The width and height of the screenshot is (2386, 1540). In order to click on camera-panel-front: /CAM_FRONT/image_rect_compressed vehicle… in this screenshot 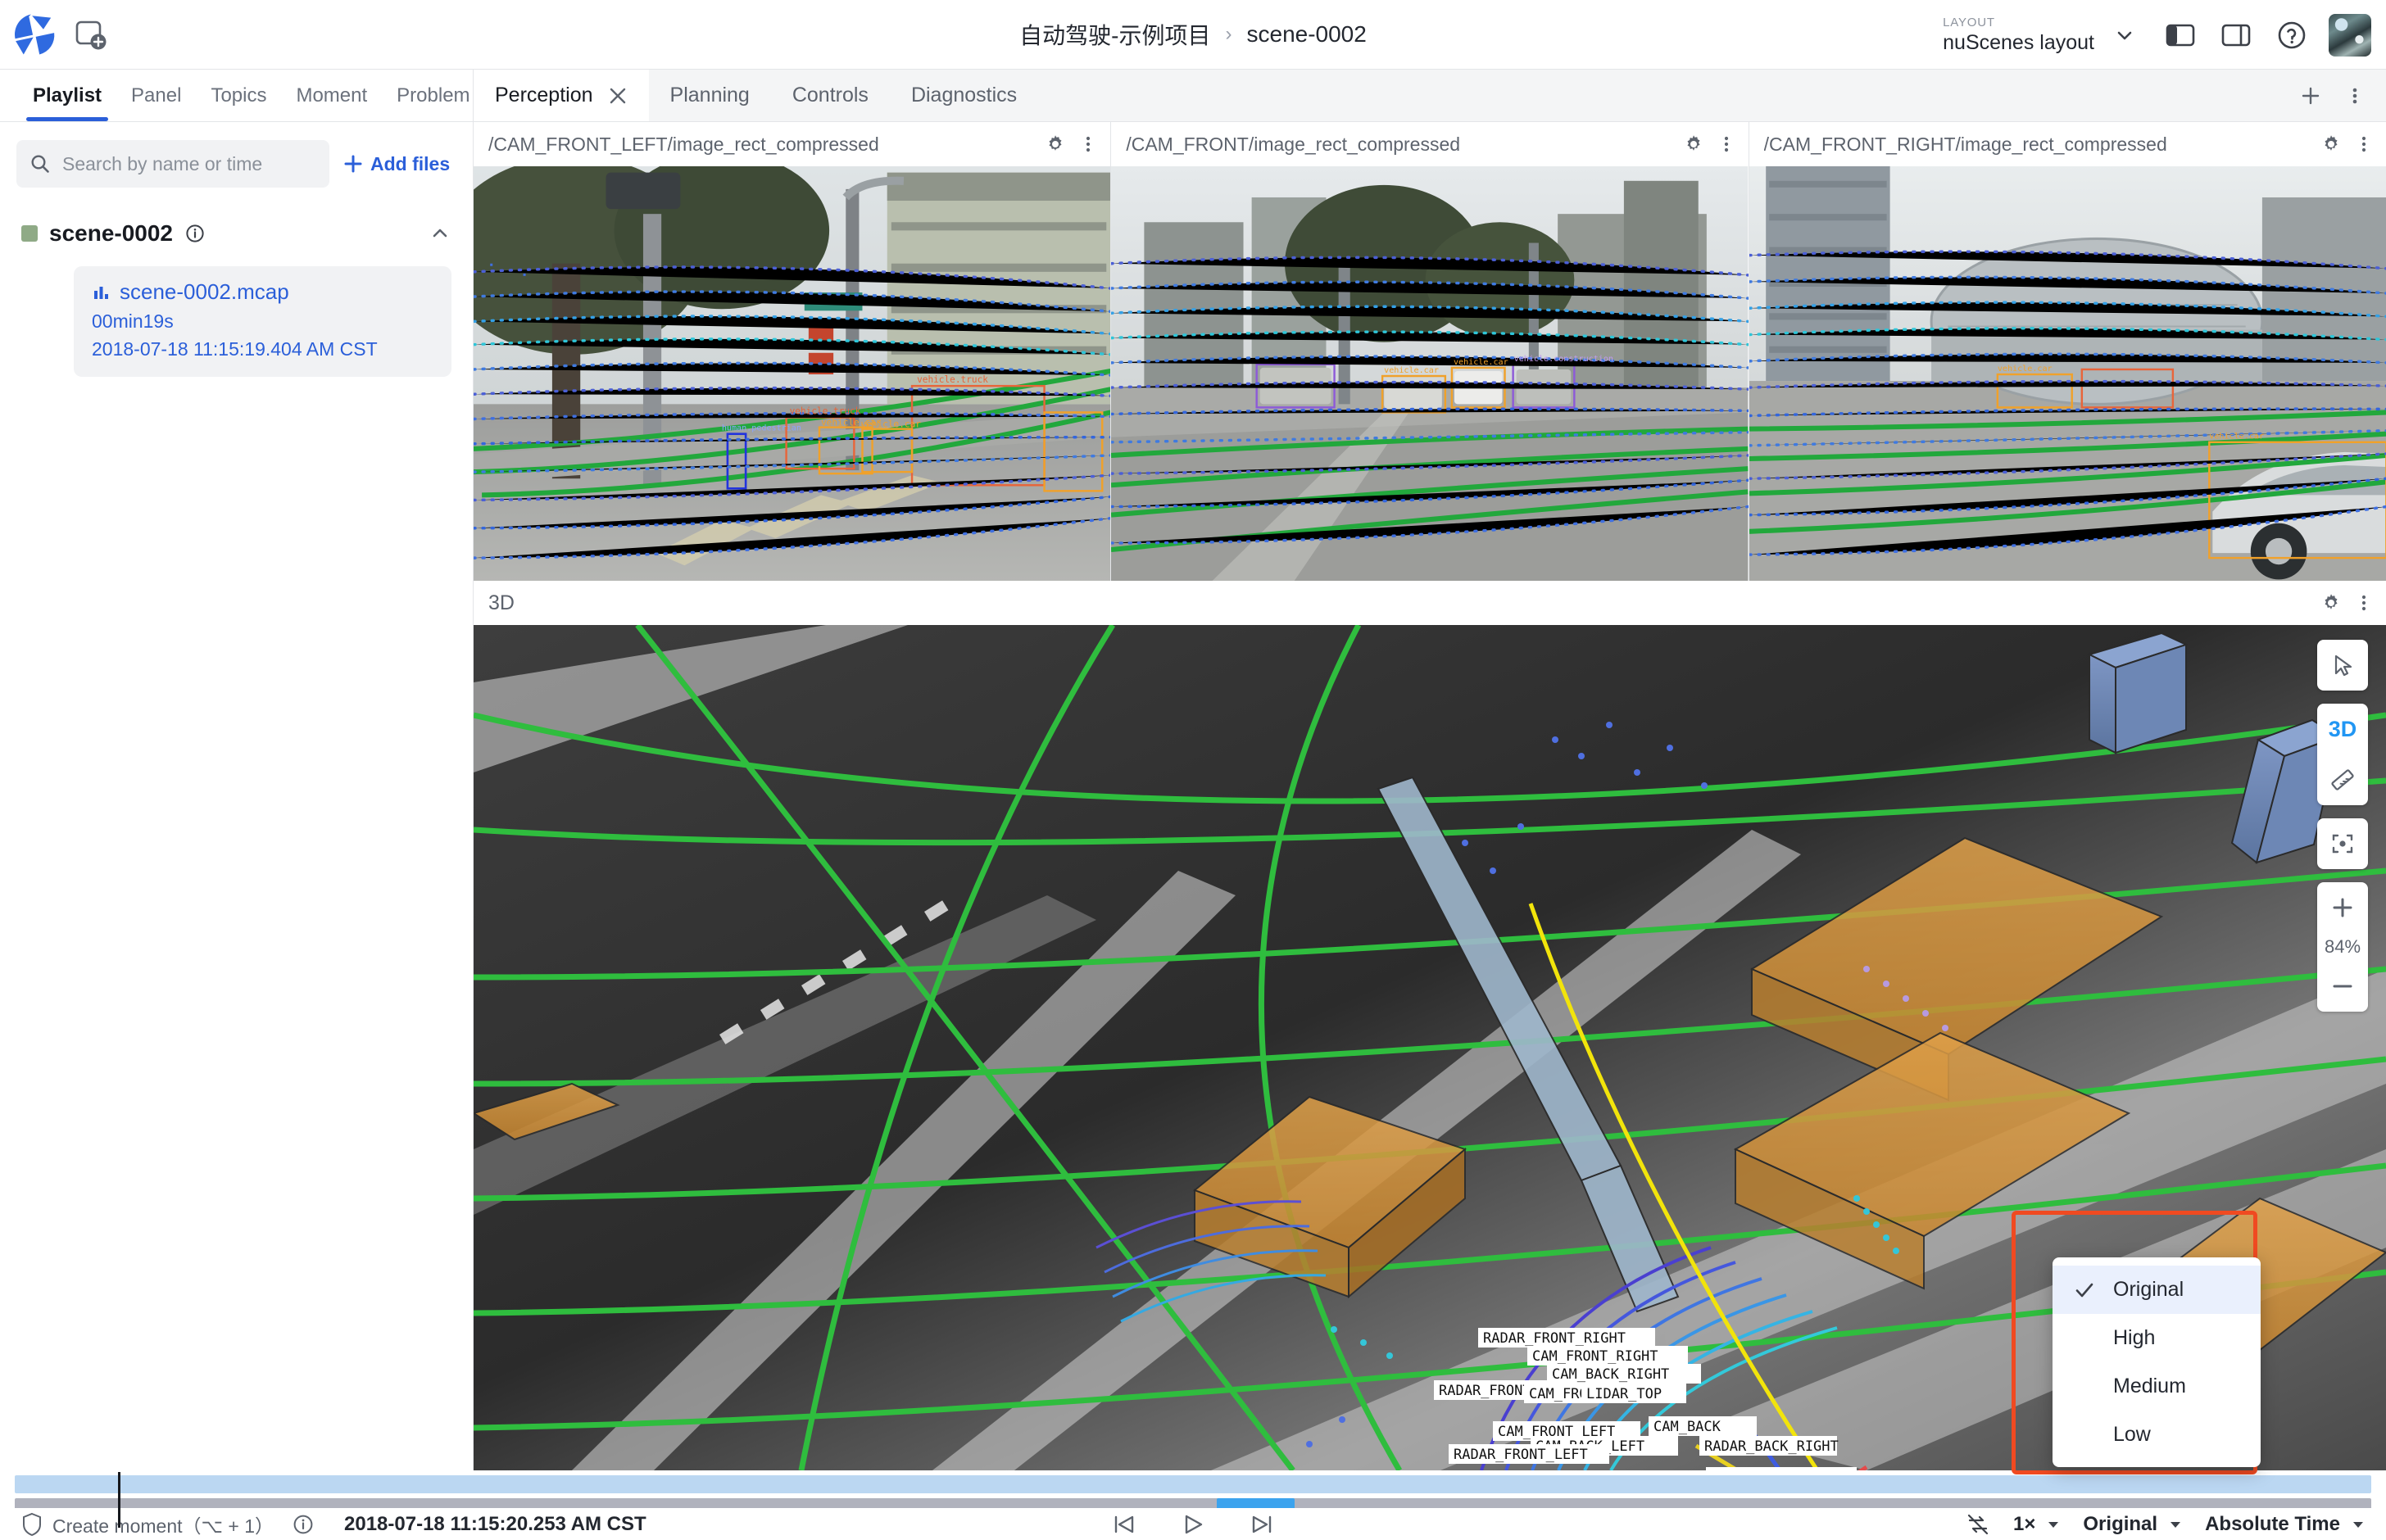, I will do `click(1430, 351)`.